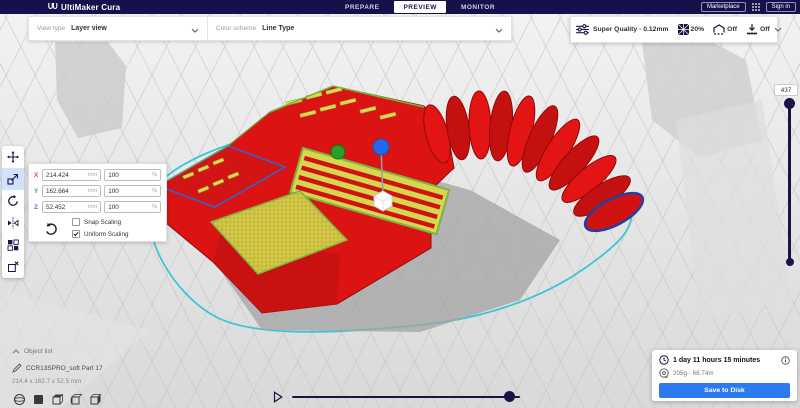 The width and height of the screenshot is (800, 408). Describe the element at coordinates (132, 175) in the screenshot. I see `scale-x-percent-input: 100 %` at that location.